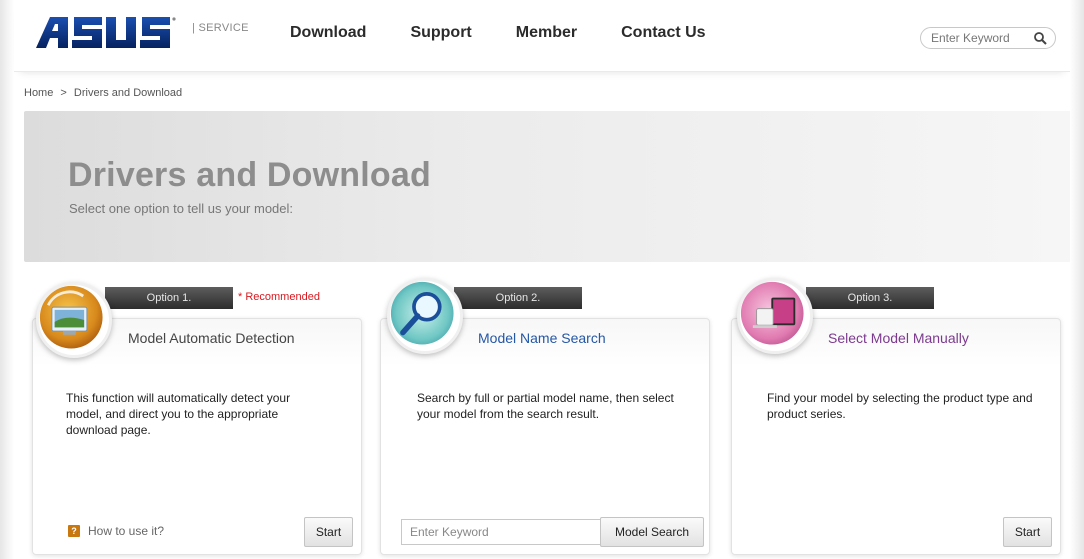 The width and height of the screenshot is (1084, 559). Describe the element at coordinates (501, 532) in the screenshot. I see `model-keyword-input` at that location.